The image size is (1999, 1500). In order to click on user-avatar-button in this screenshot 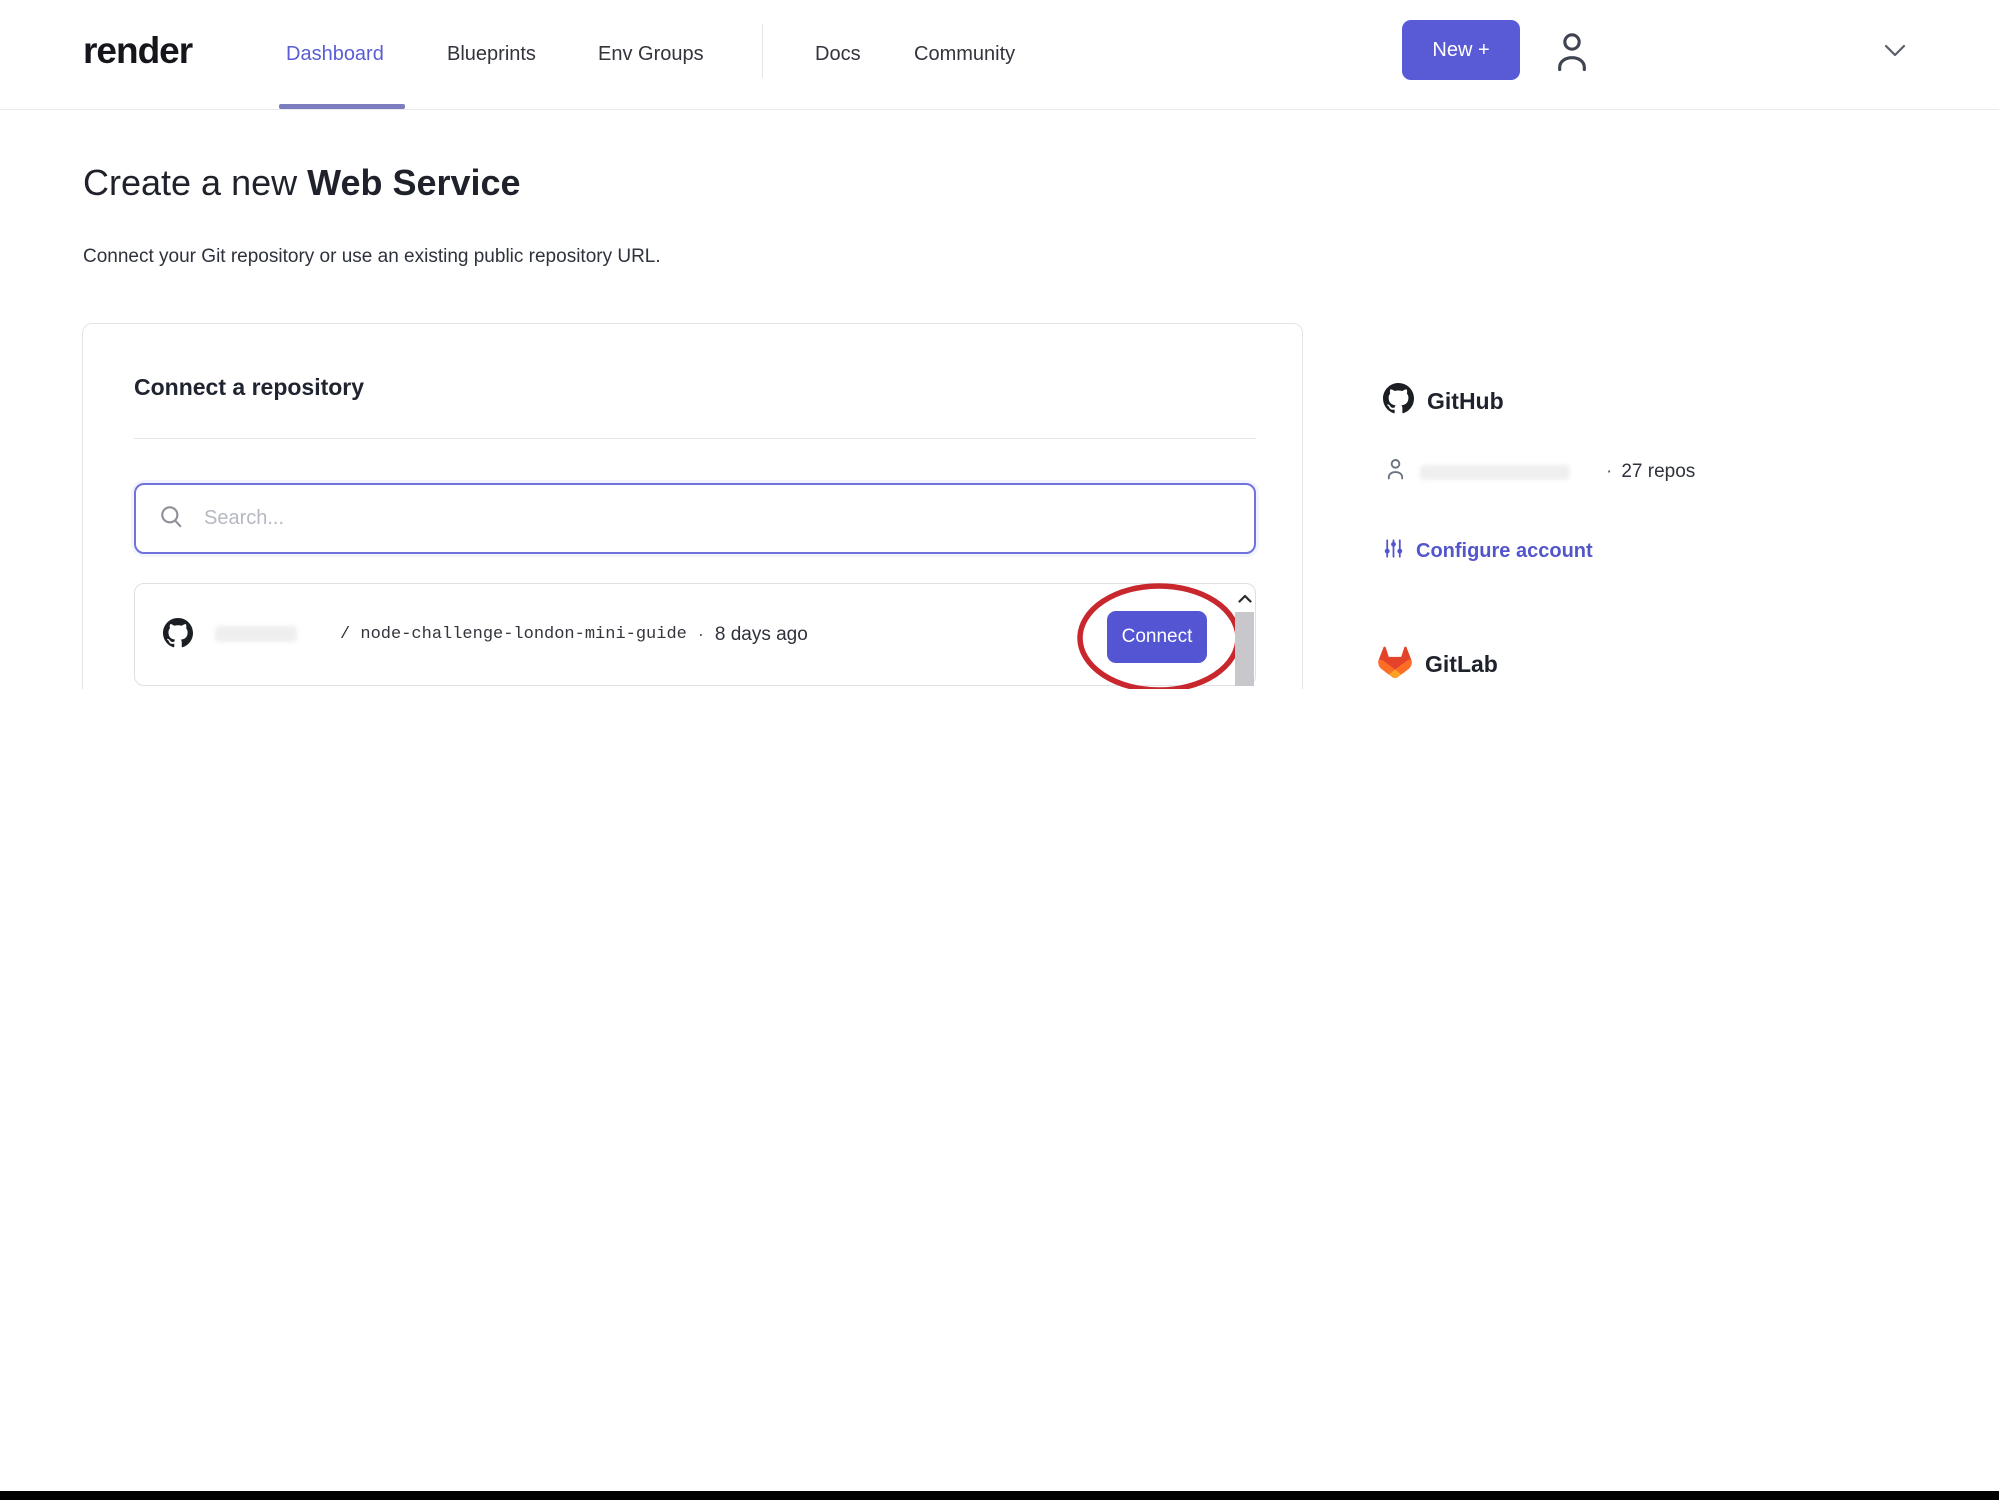, I will do `click(1572, 52)`.